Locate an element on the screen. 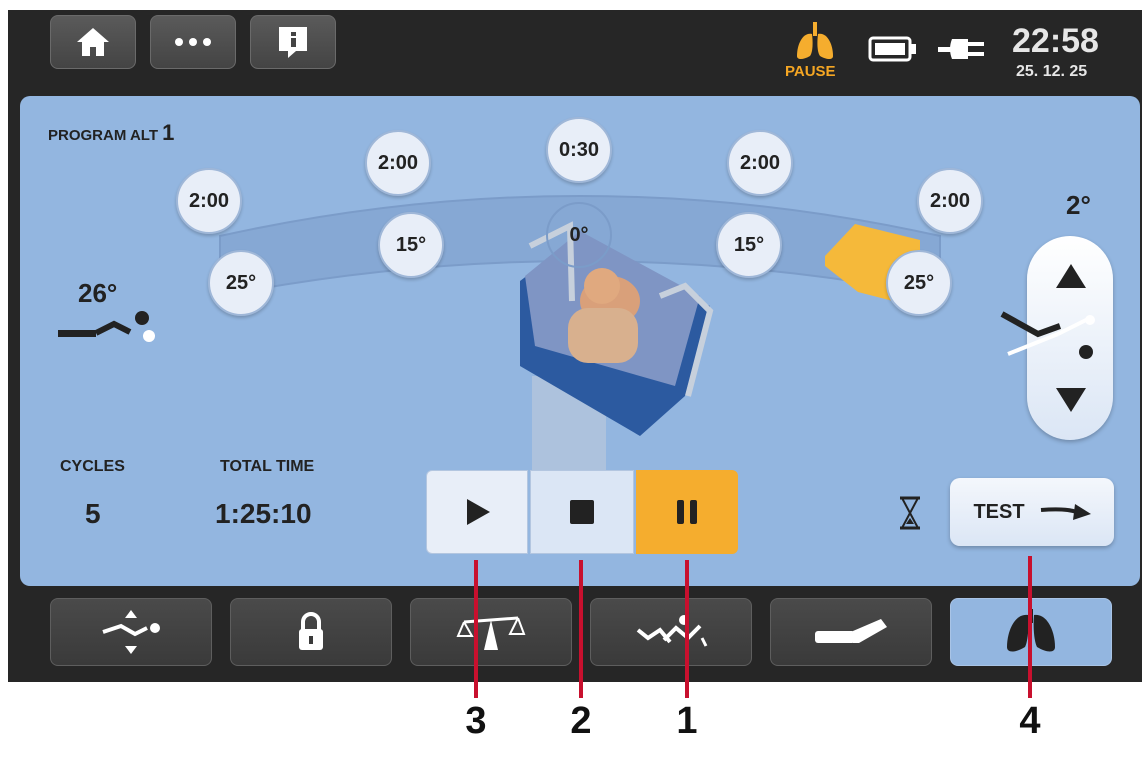 This screenshot has height=762, width=1142. total-time-label: TOTAL TIME is located at coordinates (267, 466).